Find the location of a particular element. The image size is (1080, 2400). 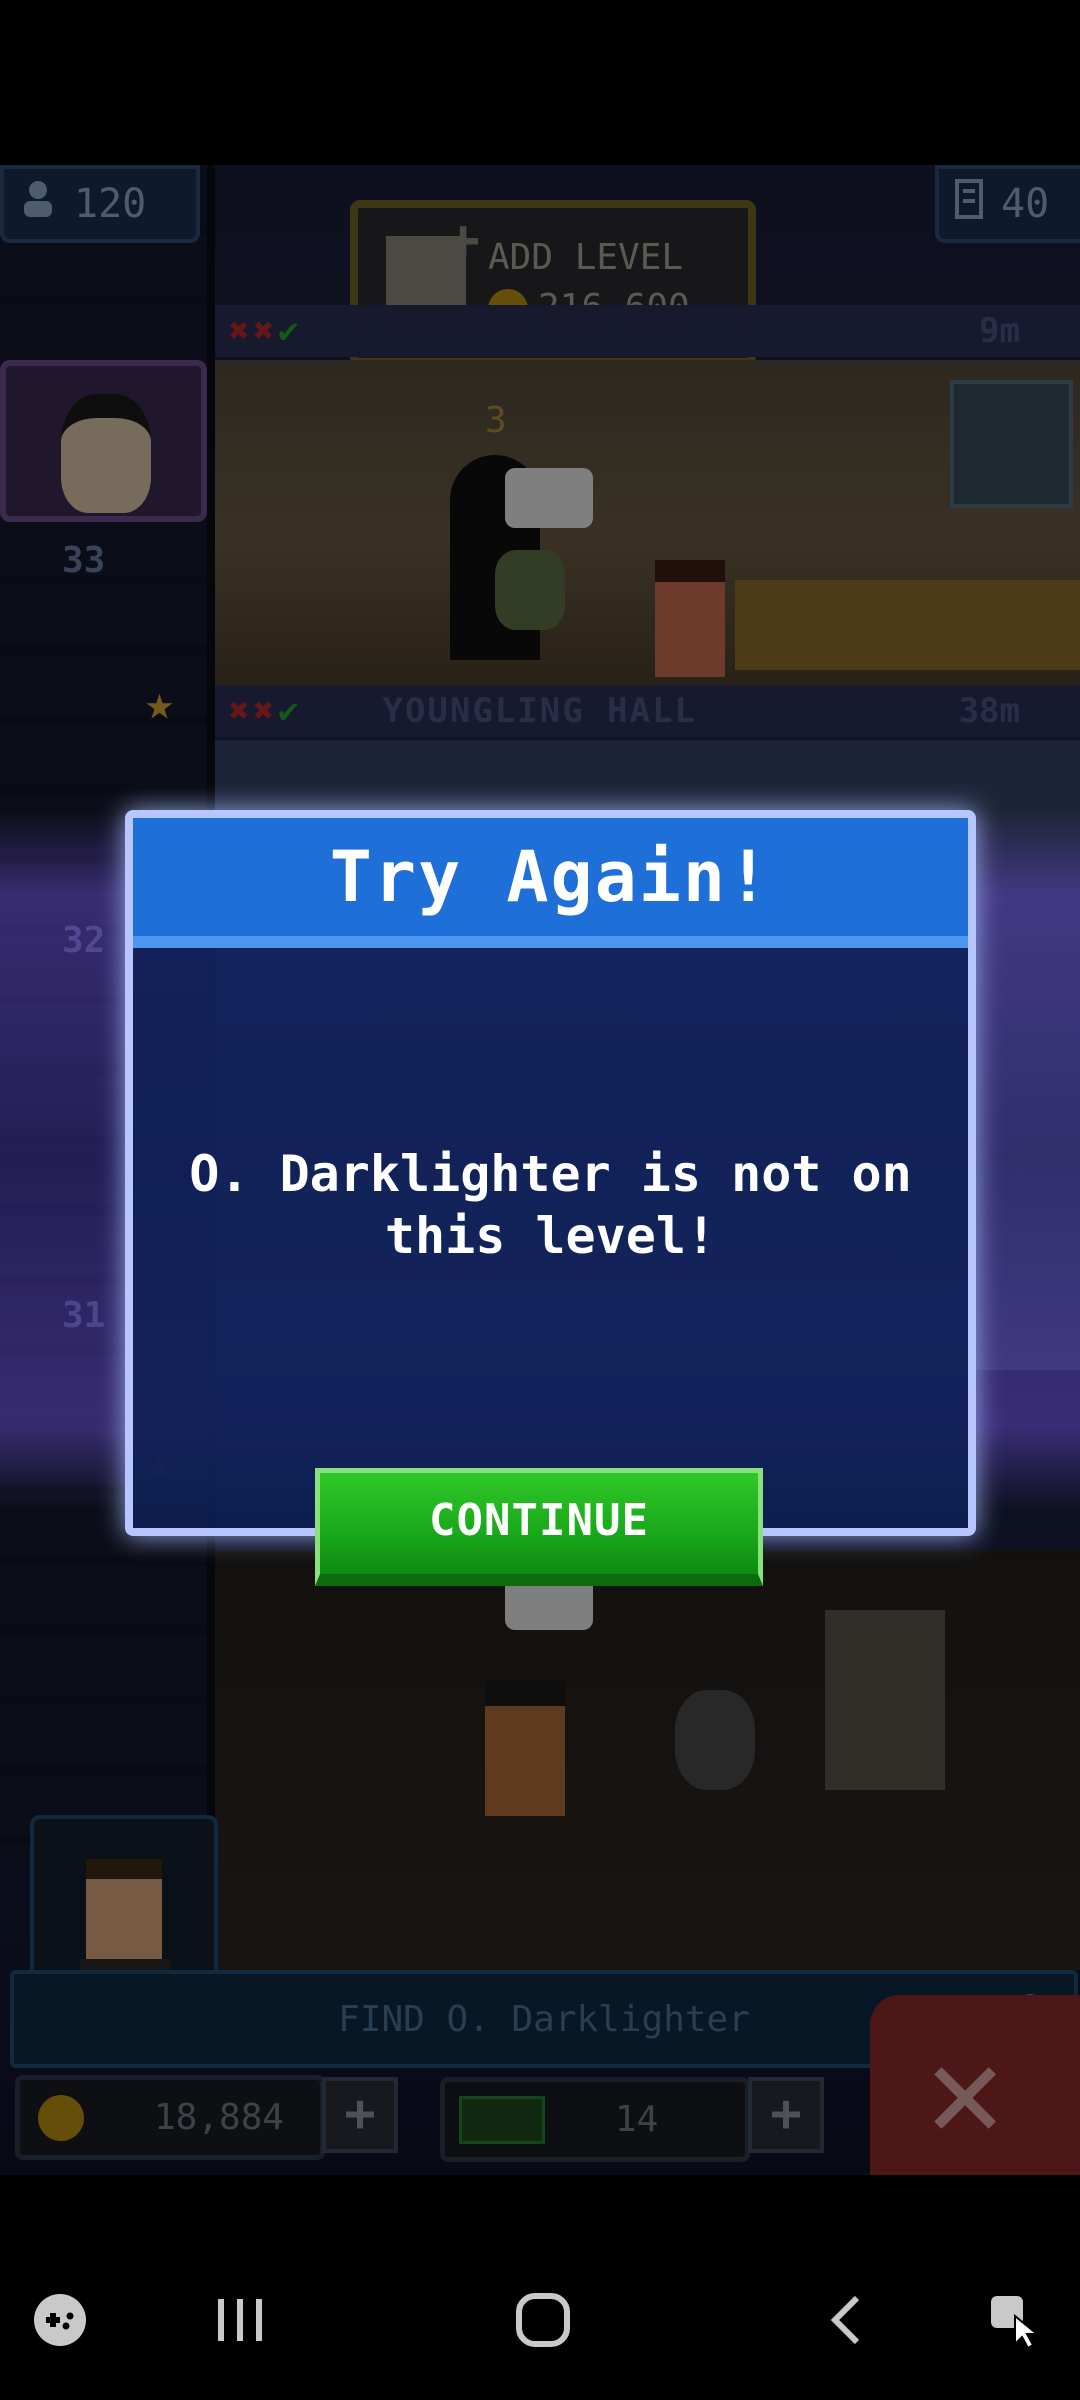

dialog-message: O. Darklighter is not on this level! is located at coordinates (550, 1205).